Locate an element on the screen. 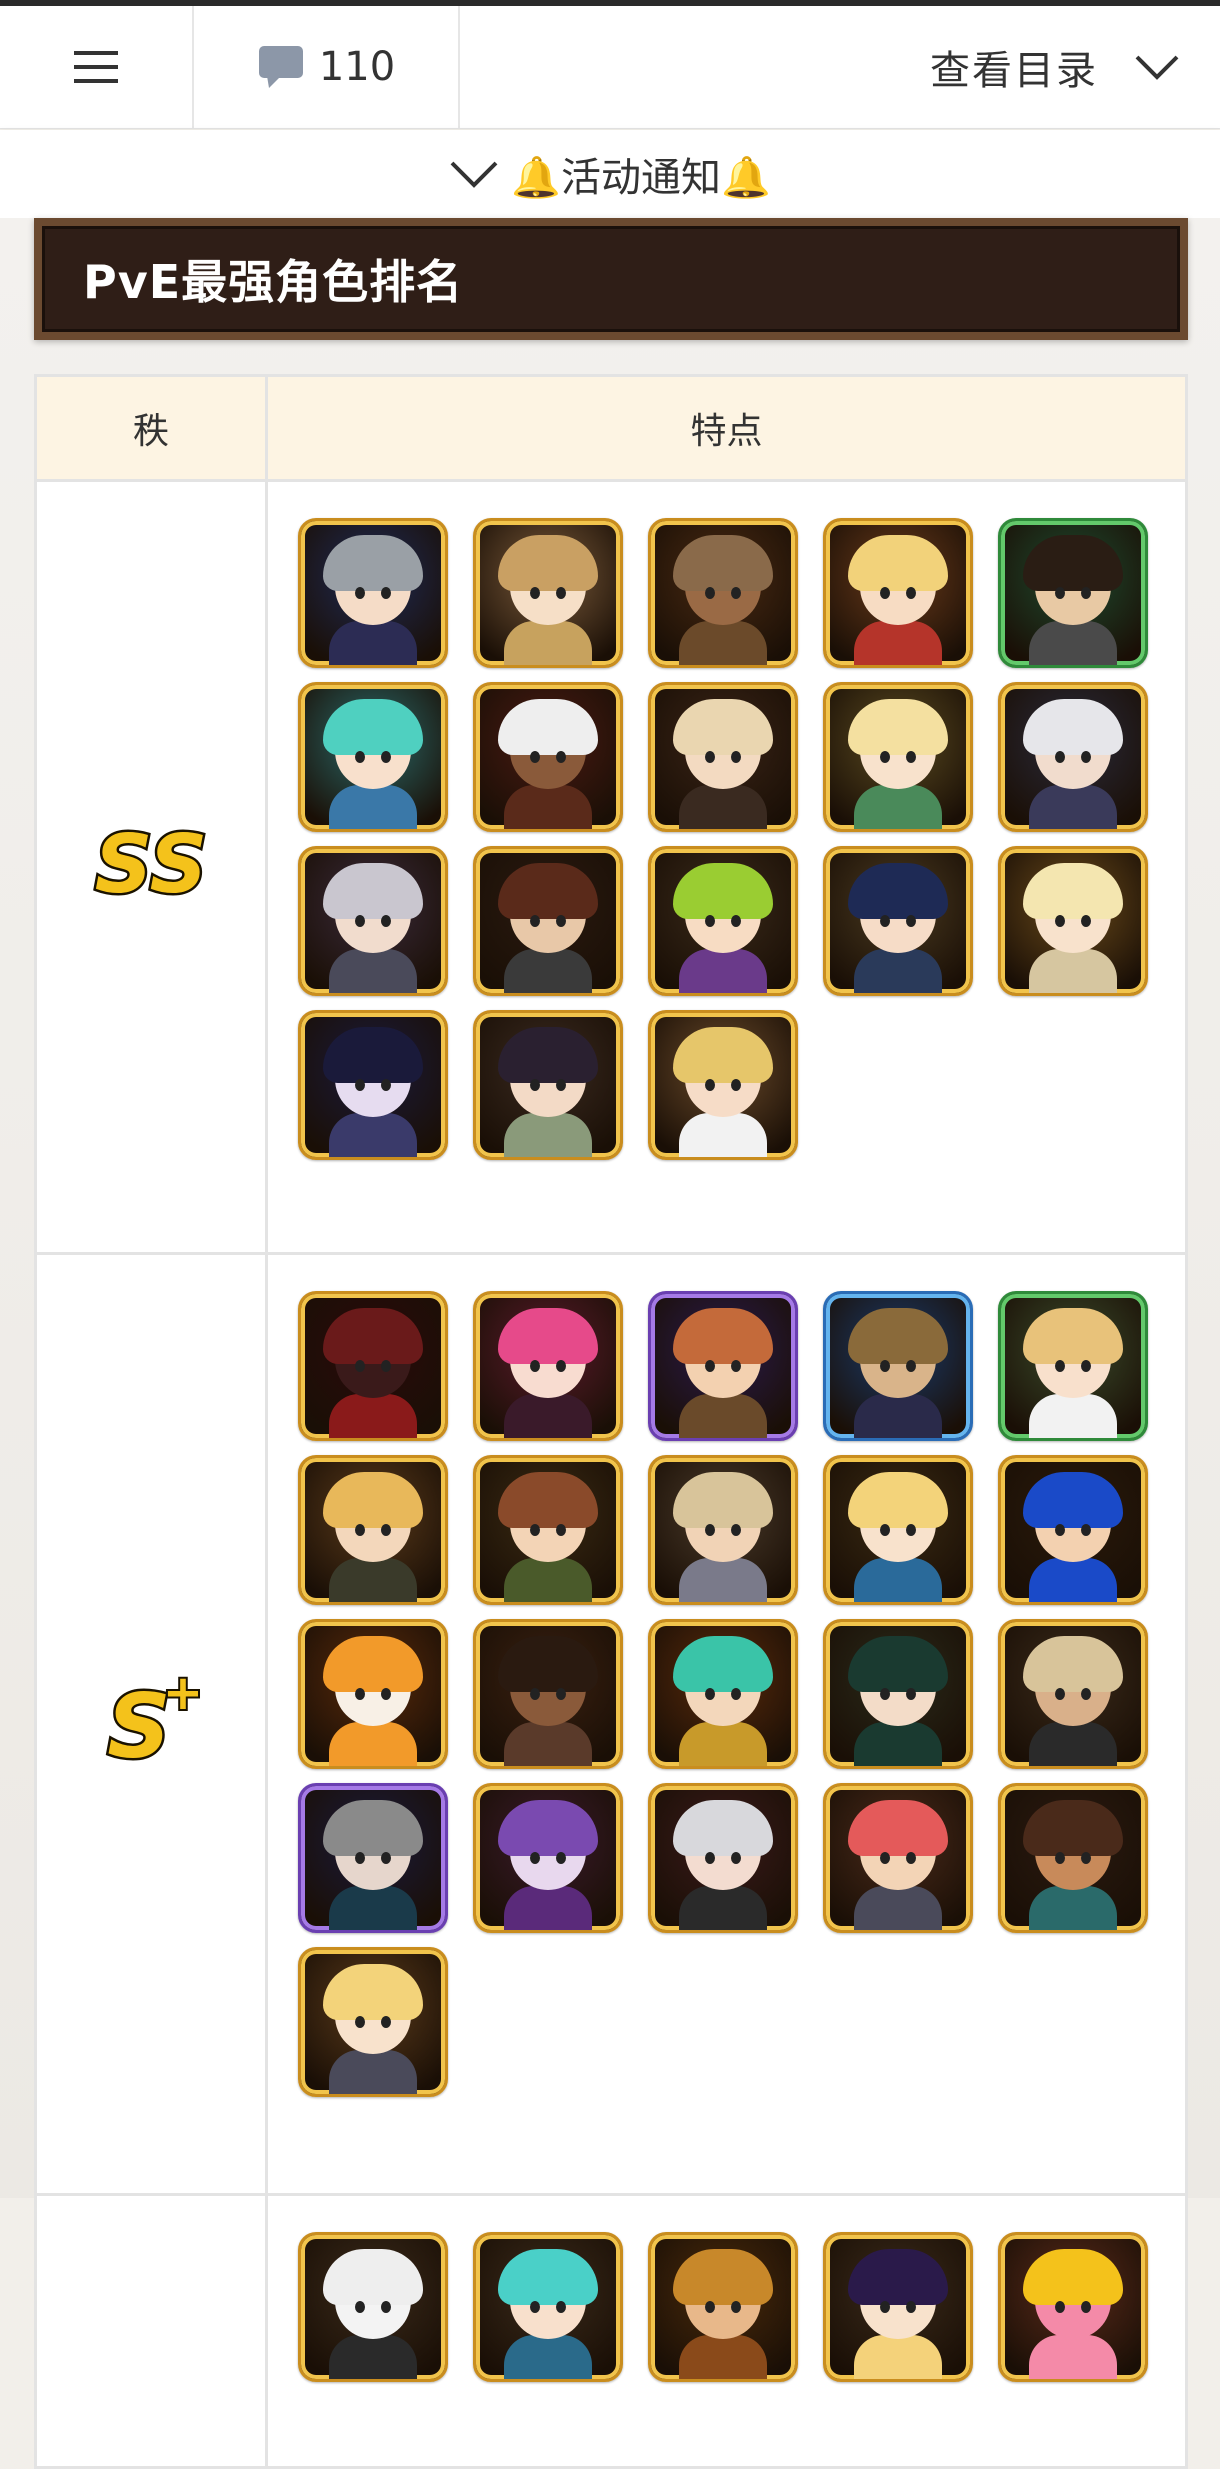  table-of-contents-toggle: 查看目录 is located at coordinates (1055, 67).